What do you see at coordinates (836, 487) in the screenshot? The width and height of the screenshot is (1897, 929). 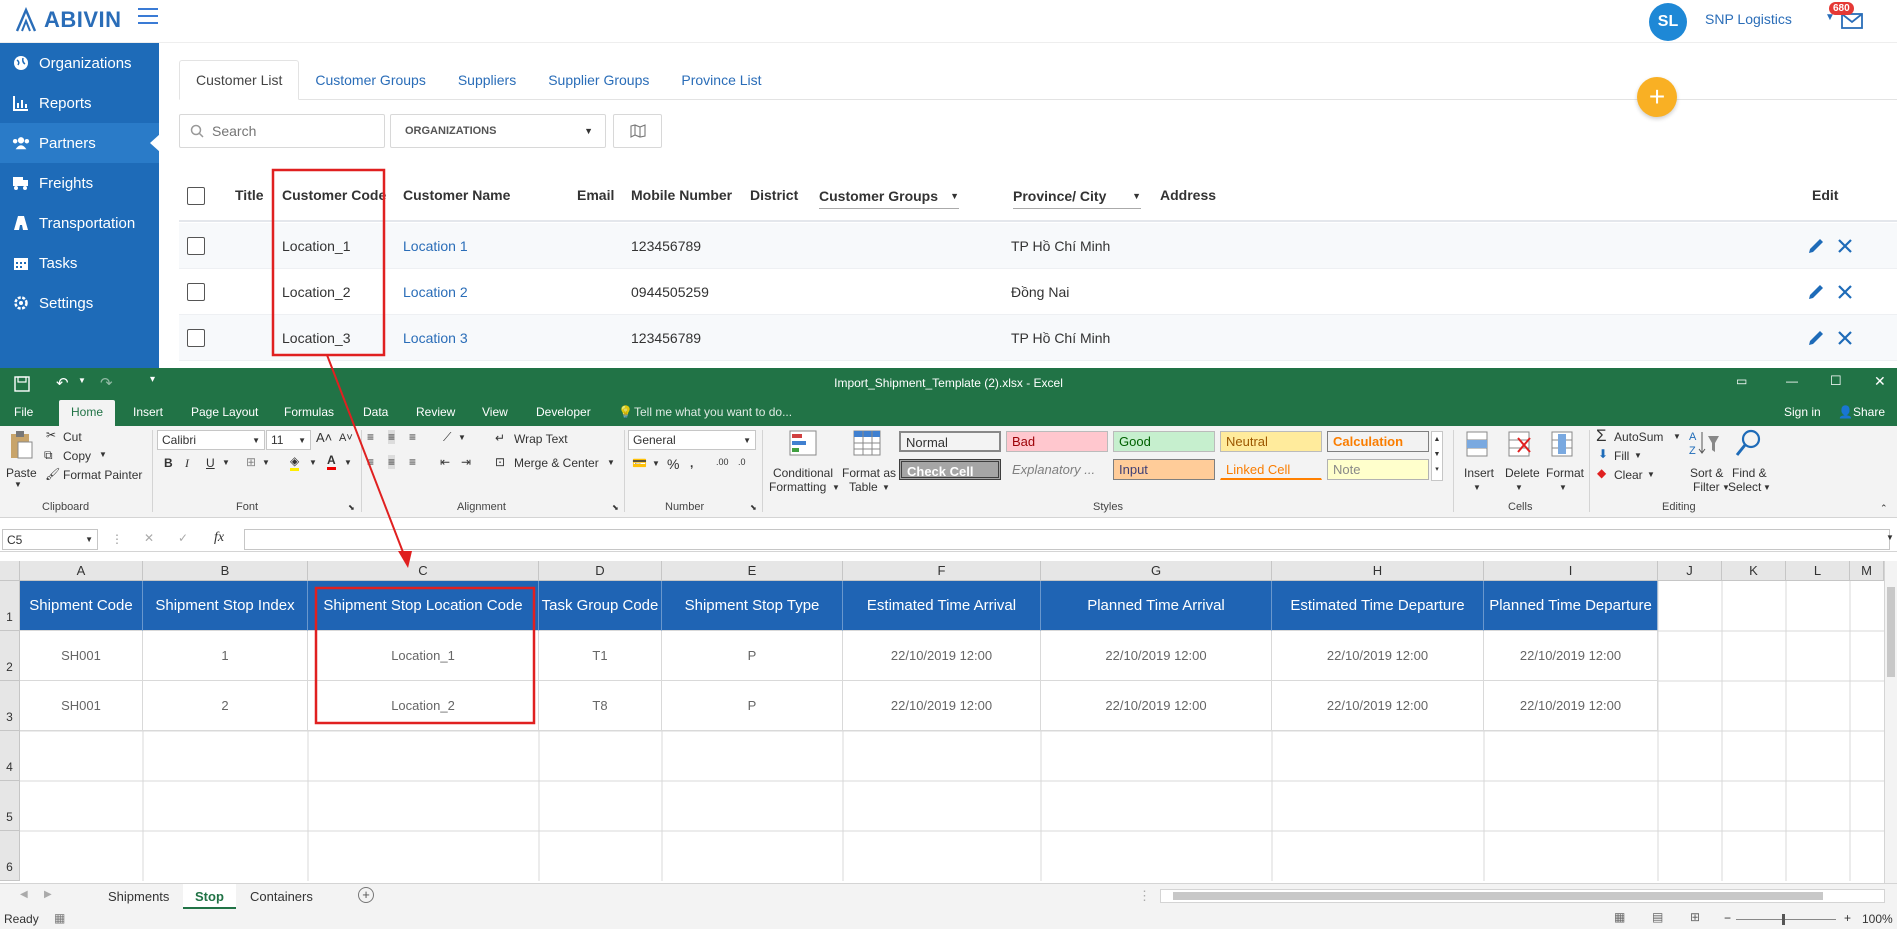 I see `conditional-formatting-dropdown-icon: ▼` at bounding box center [836, 487].